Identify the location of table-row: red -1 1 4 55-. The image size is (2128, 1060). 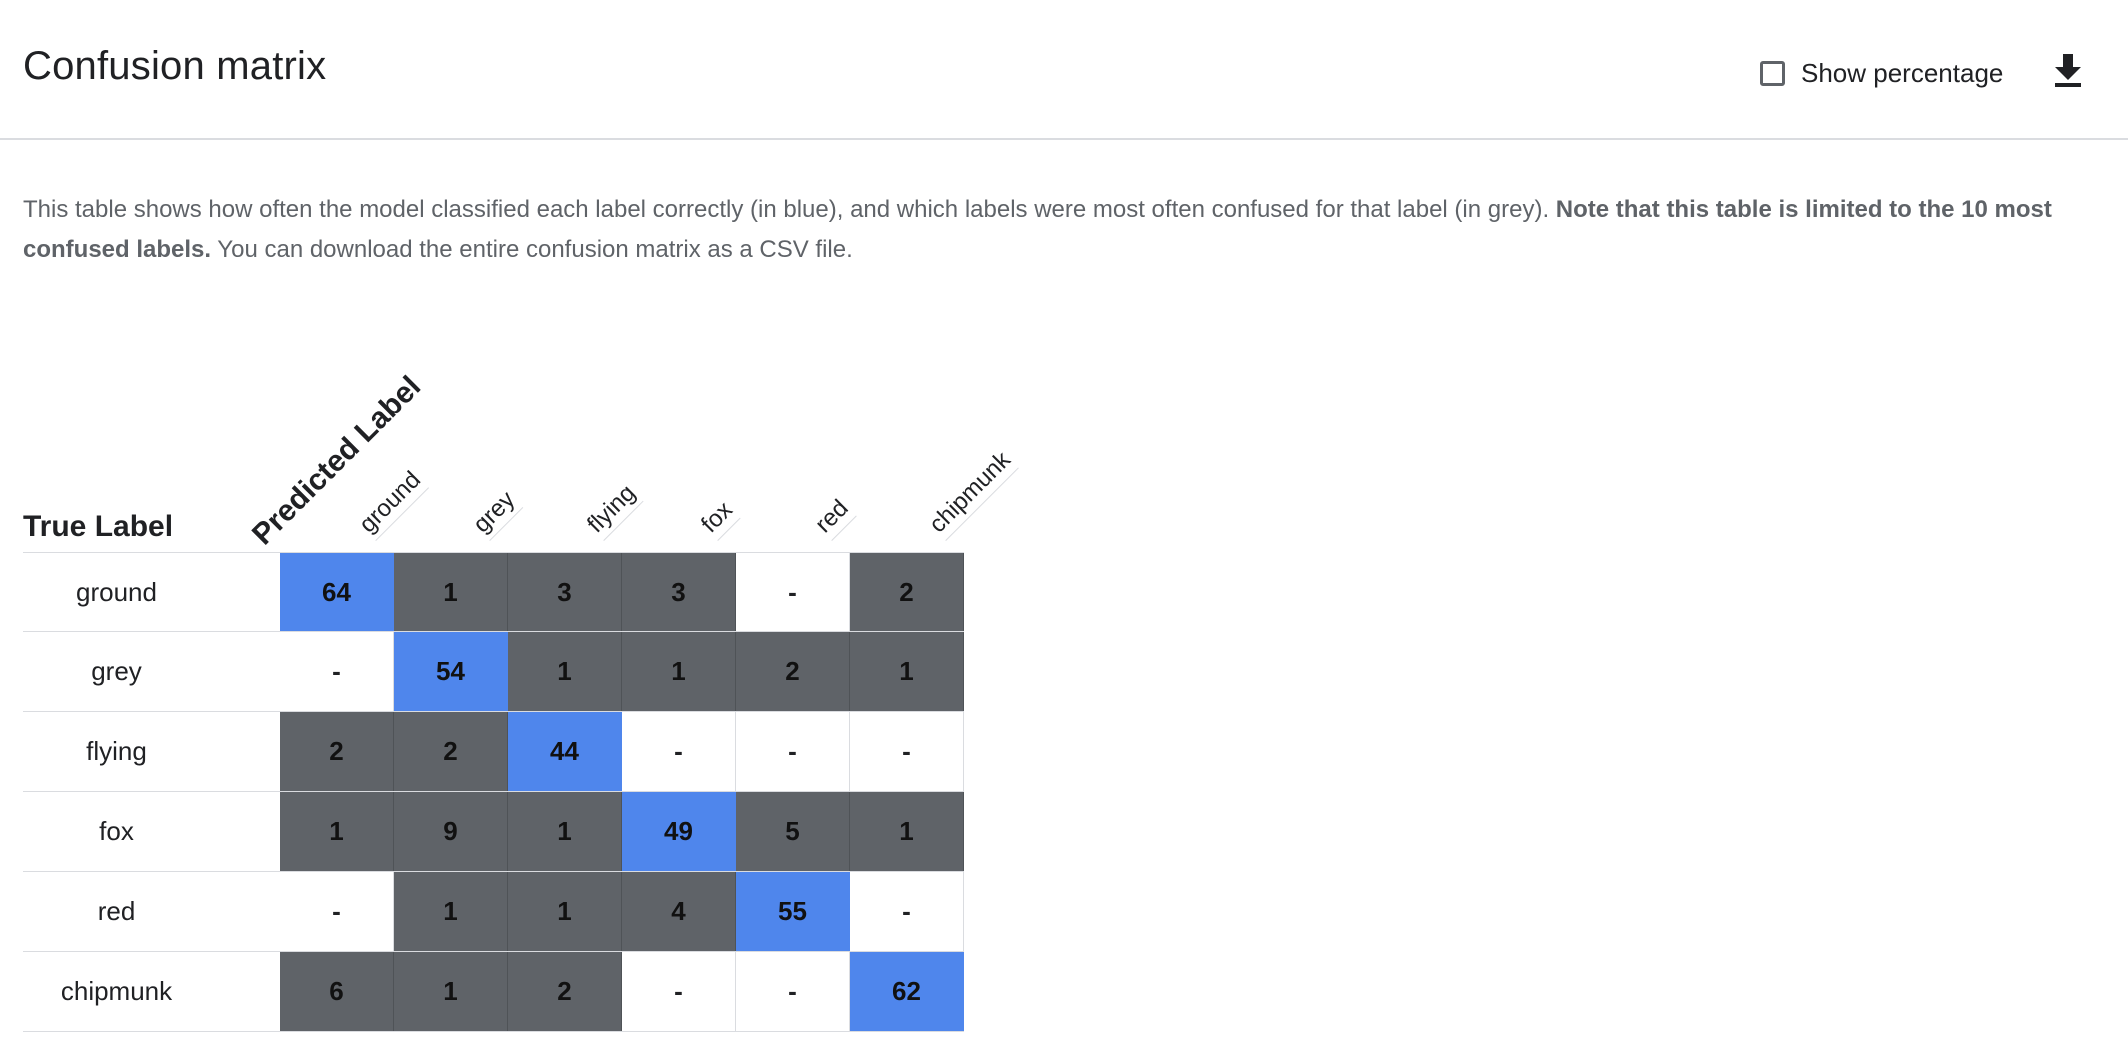
(493, 912).